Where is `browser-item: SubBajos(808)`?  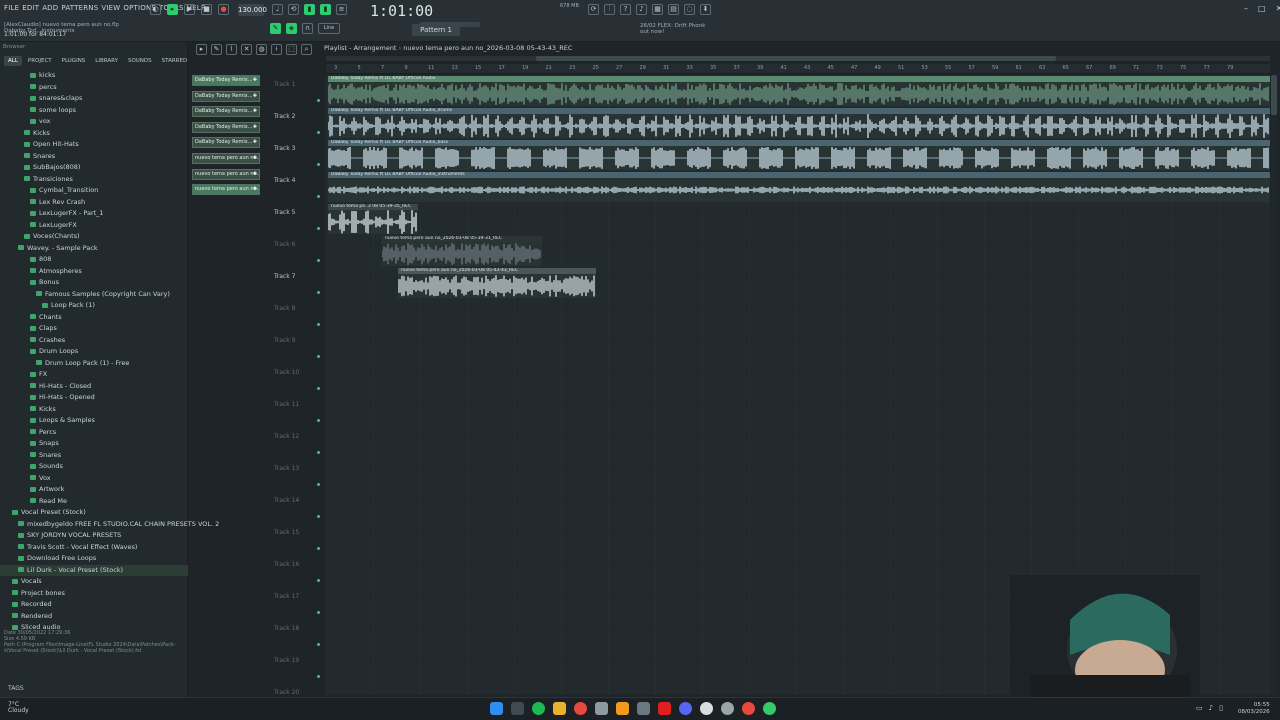
browser-item: SubBajos(808) is located at coordinates (94, 168).